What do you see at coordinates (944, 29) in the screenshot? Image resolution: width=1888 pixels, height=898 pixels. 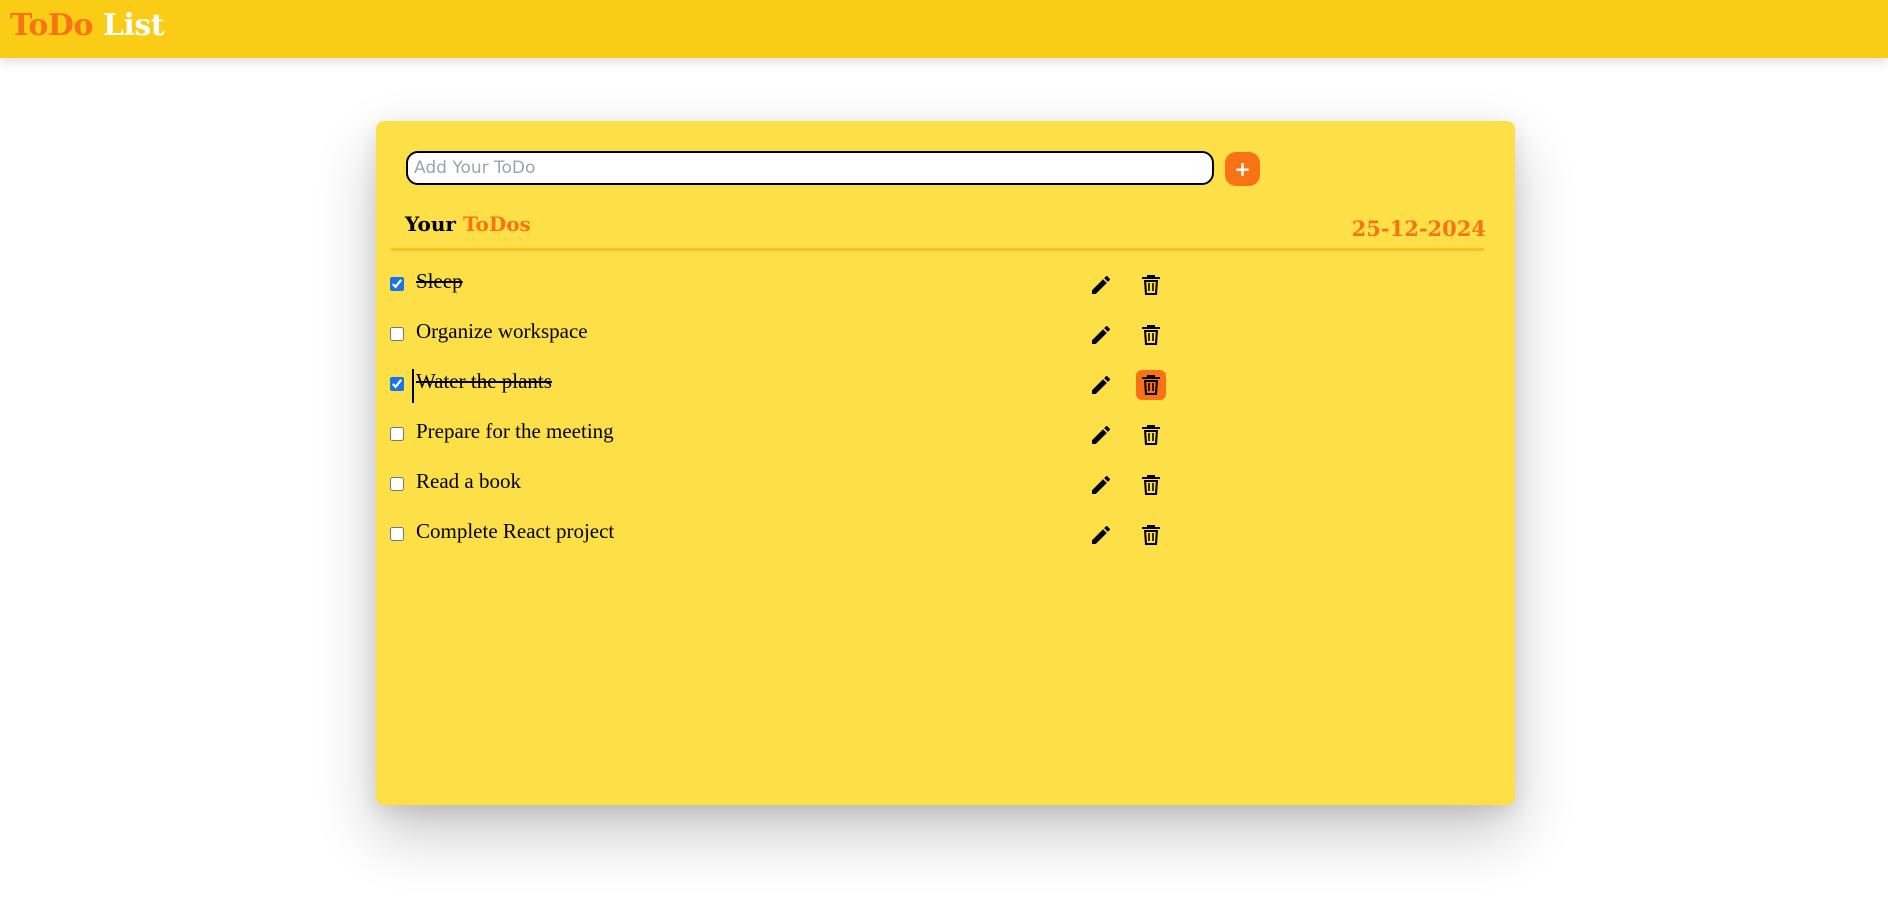 I see `app-header: ToDo List` at bounding box center [944, 29].